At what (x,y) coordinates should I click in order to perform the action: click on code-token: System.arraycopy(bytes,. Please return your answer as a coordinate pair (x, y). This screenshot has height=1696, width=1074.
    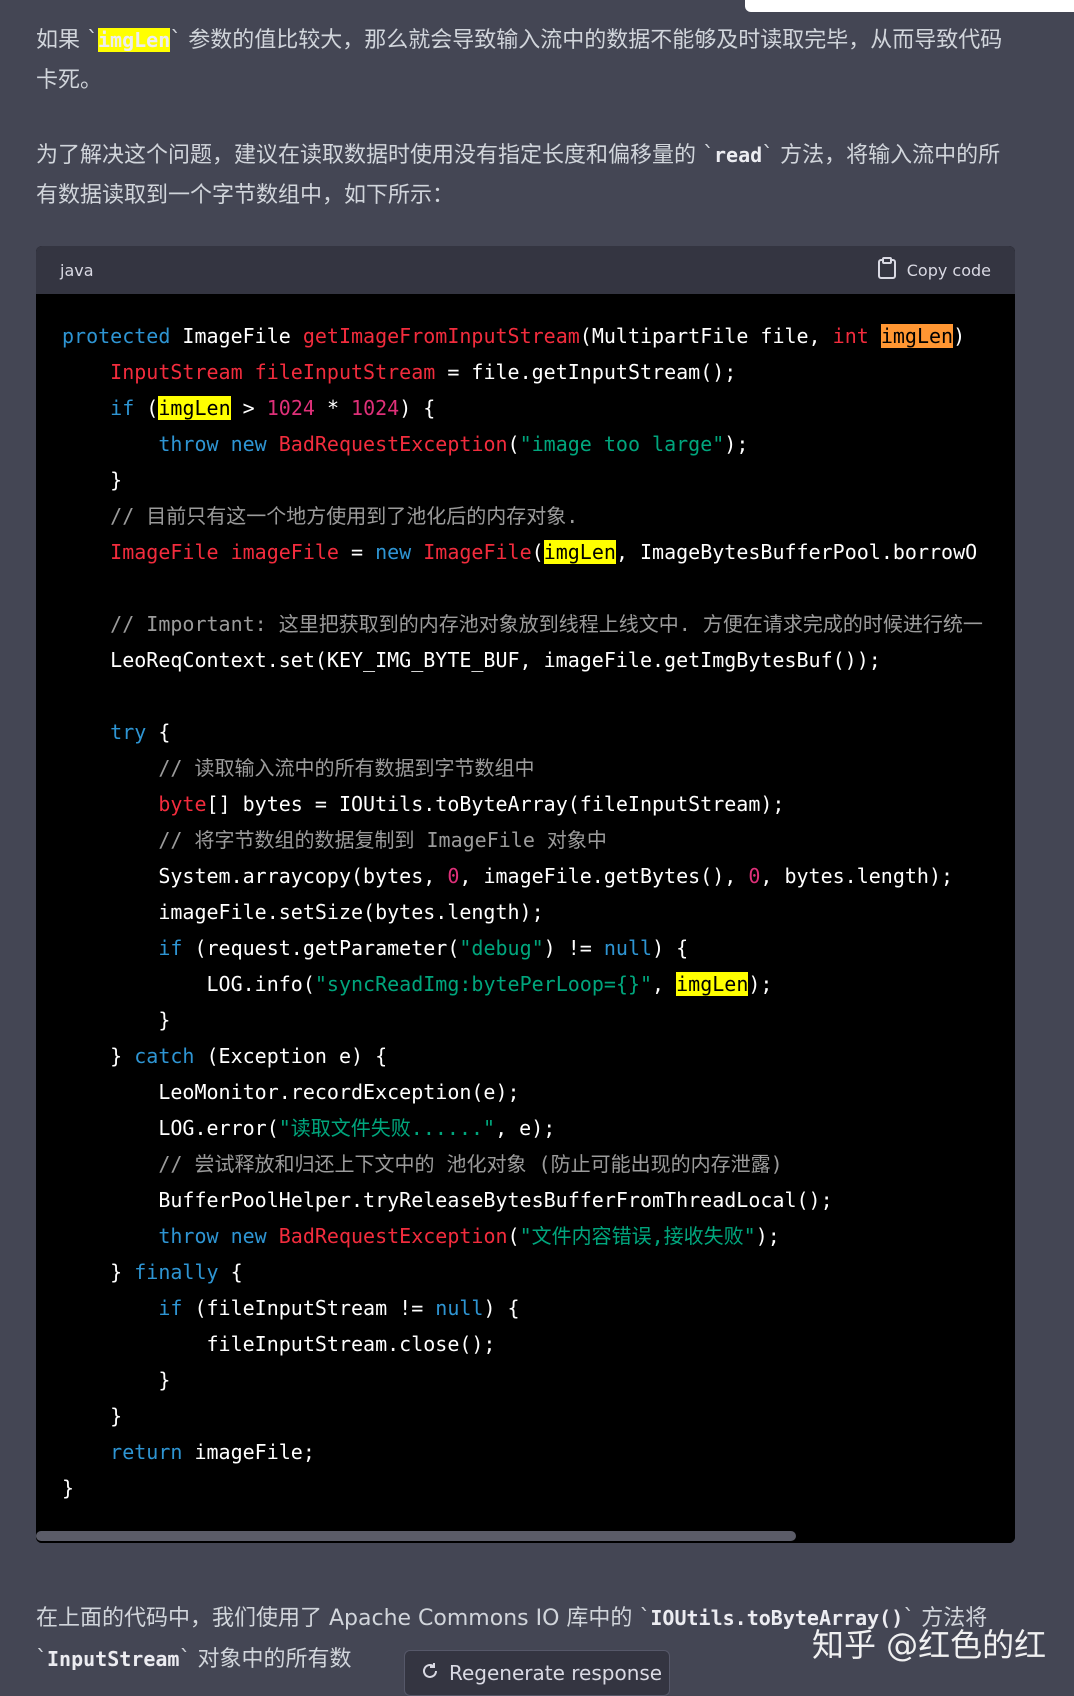
    Looking at the image, I should click on (255, 876).